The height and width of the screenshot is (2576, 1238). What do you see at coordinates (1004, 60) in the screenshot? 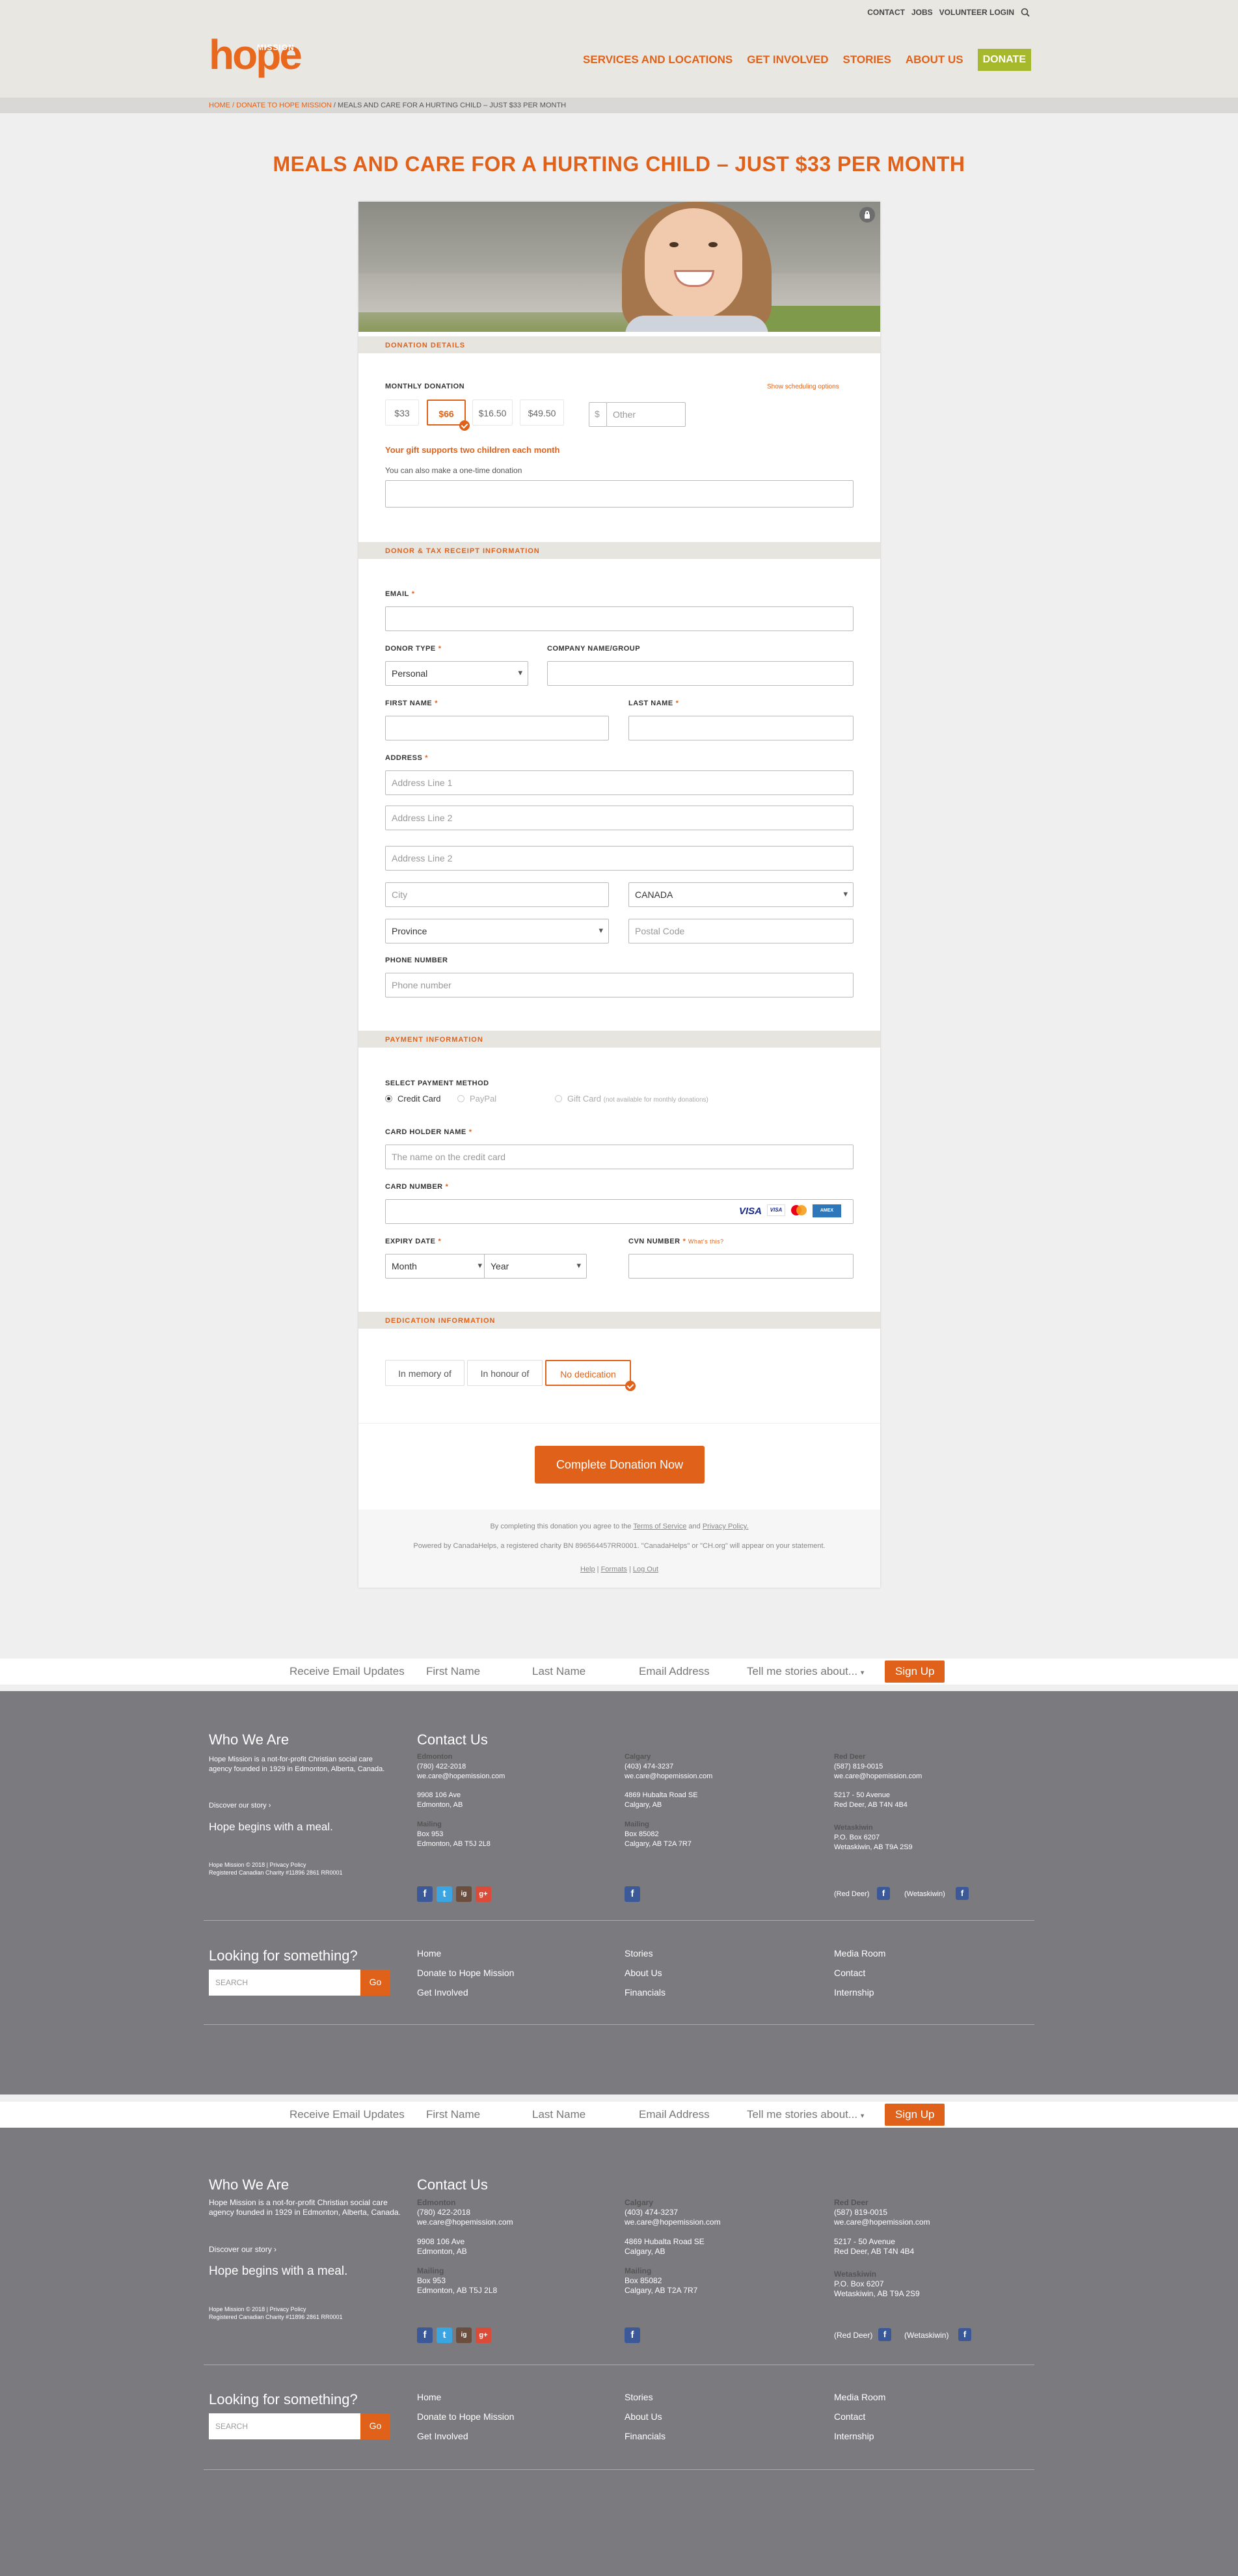
I see `donate-button: DONATE` at bounding box center [1004, 60].